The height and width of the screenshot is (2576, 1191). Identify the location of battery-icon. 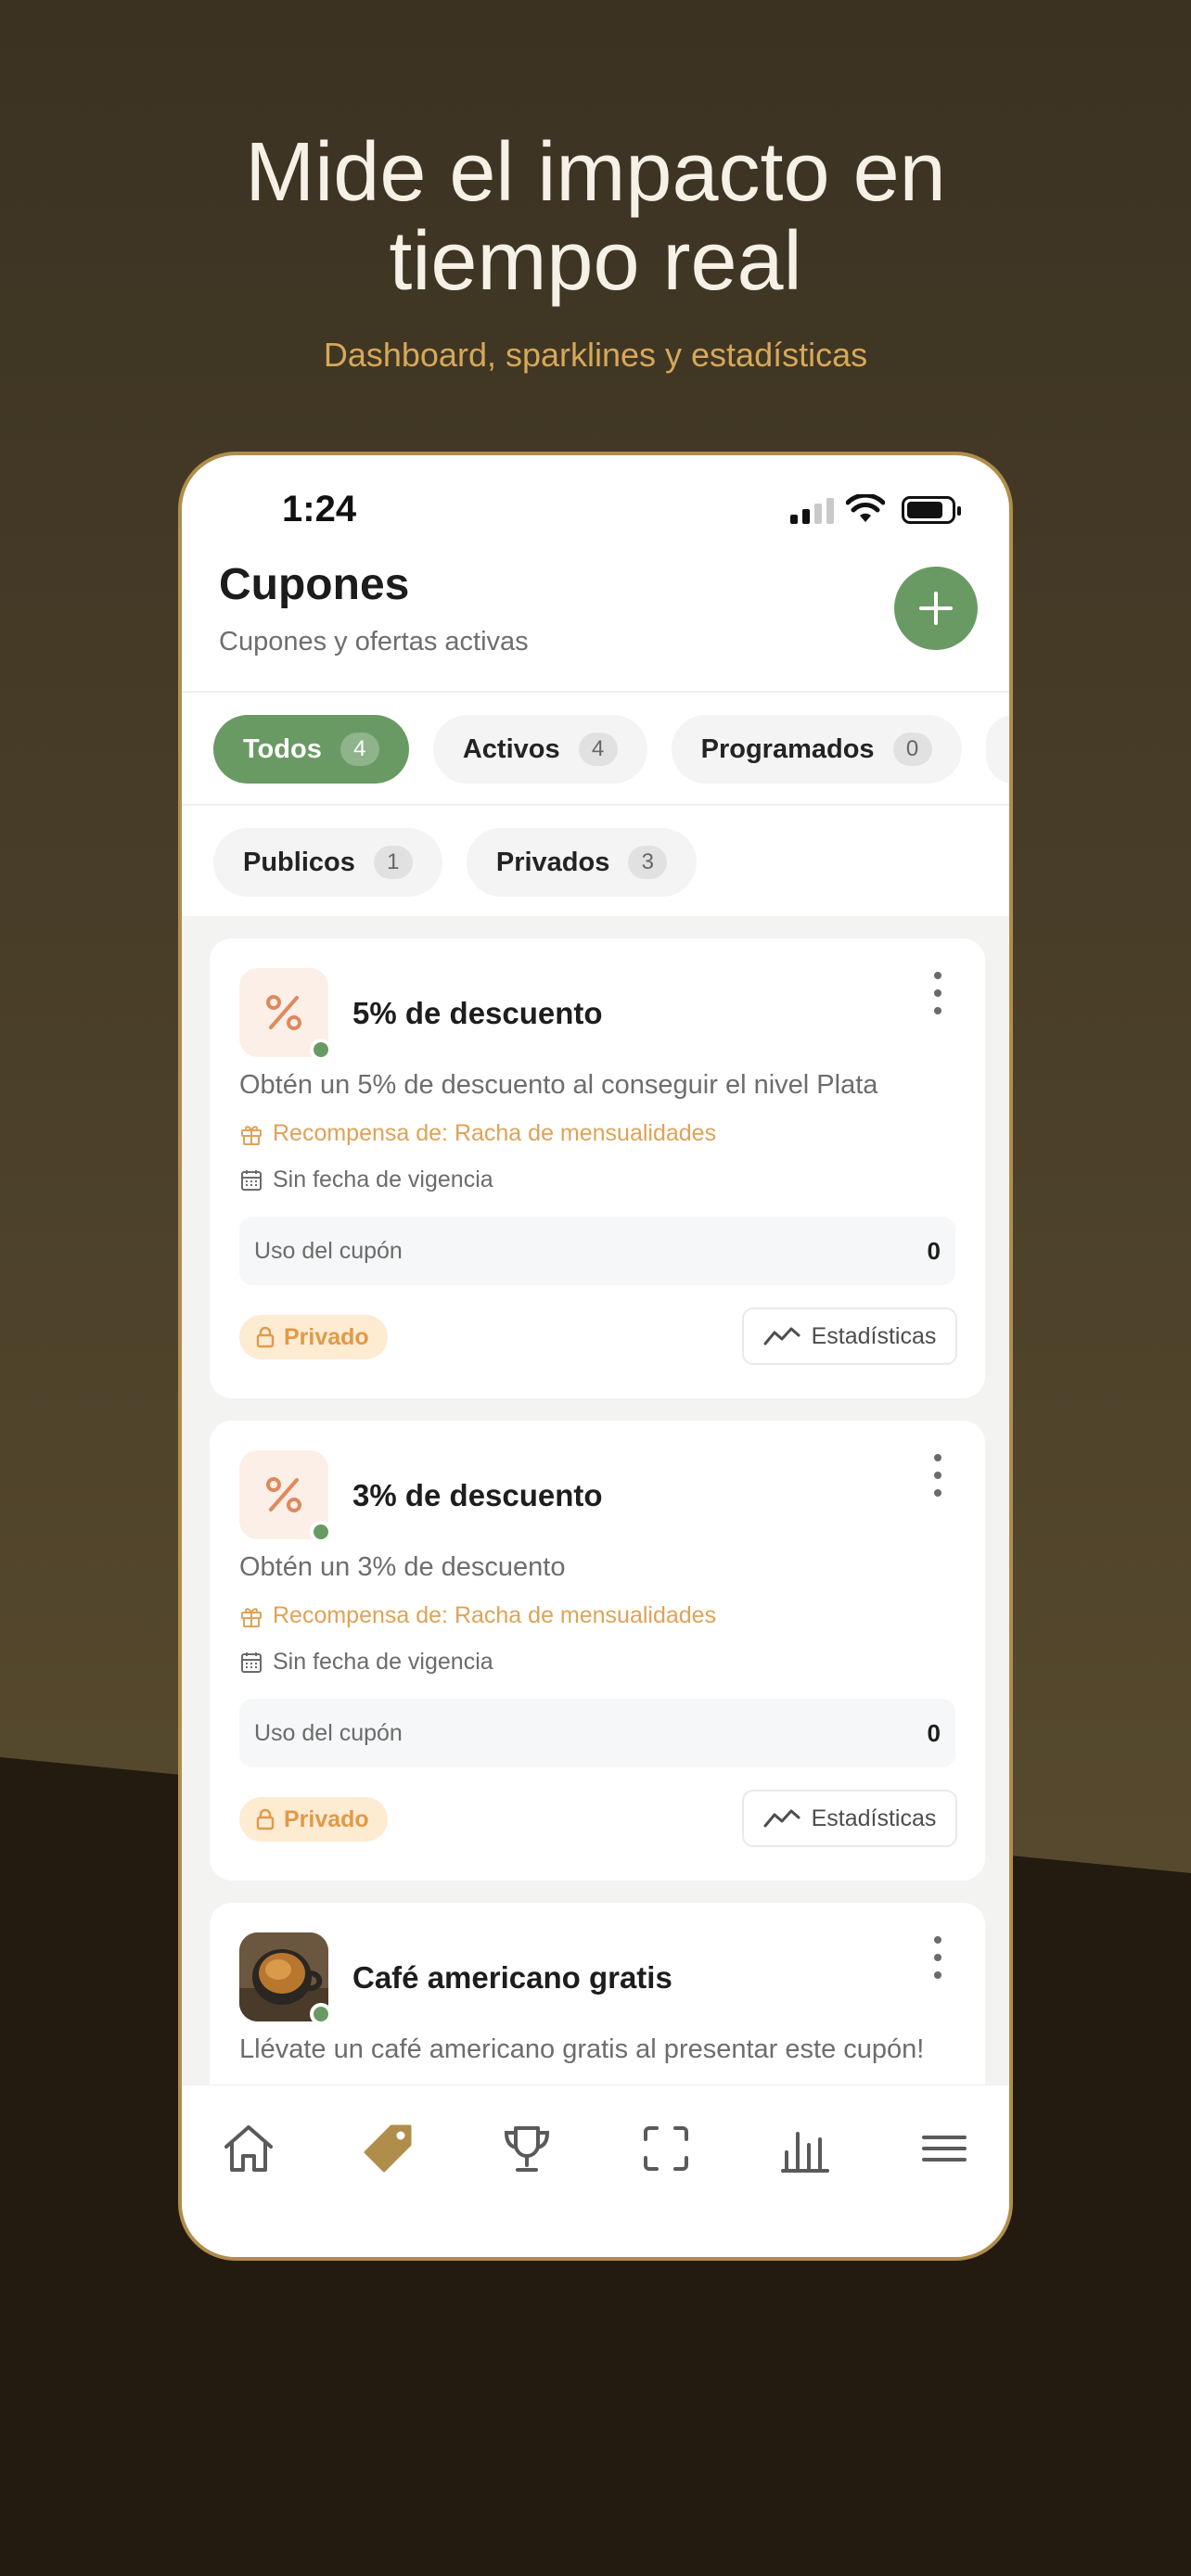
(931, 510).